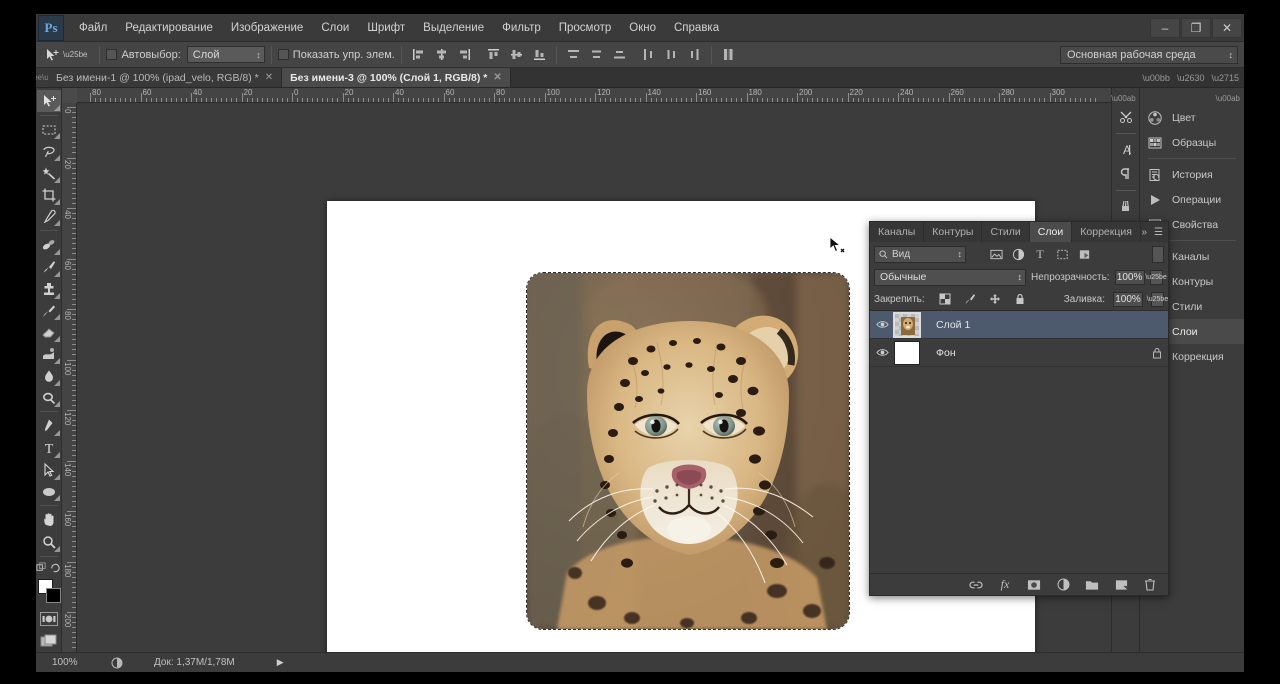  Describe the element at coordinates (49, 217) in the screenshot. I see `tool-eyedropper` at that location.